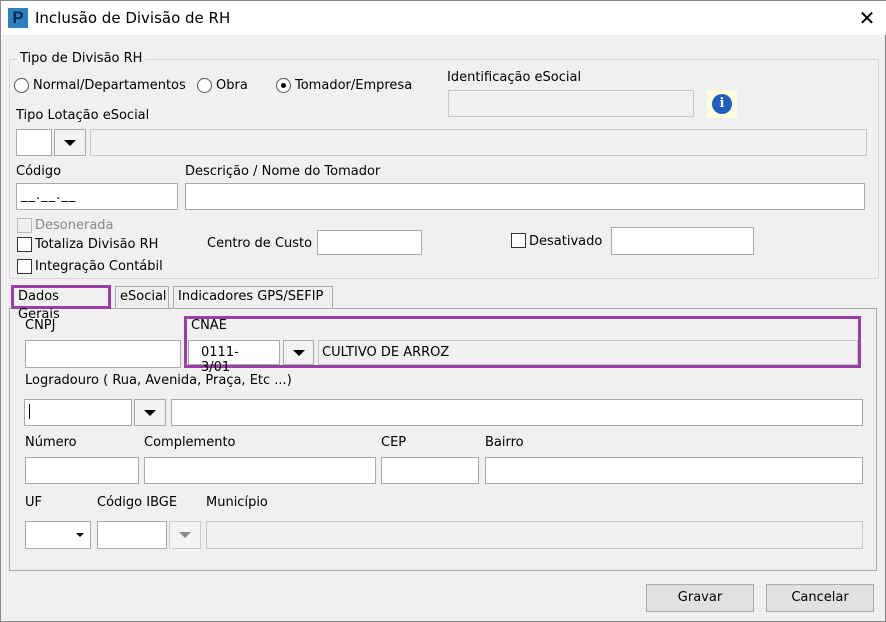 The image size is (886, 622). I want to click on group-legend: Tipo de Divisão RH, so click(81, 58).